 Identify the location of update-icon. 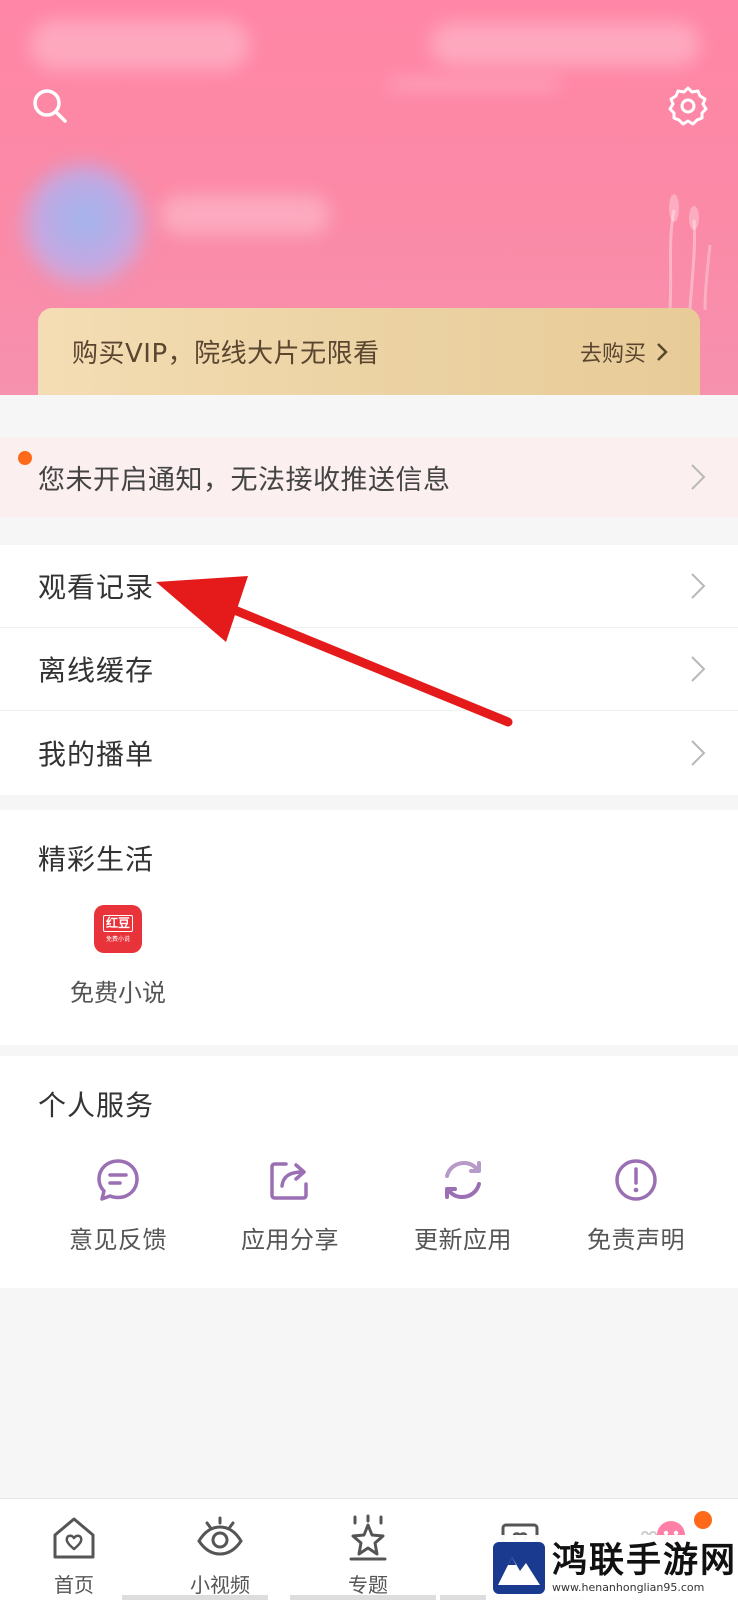
(463, 1180).